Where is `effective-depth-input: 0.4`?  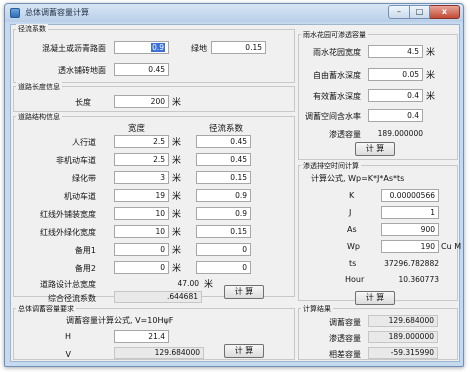
effective-depth-input: 0.4 is located at coordinates (395, 95).